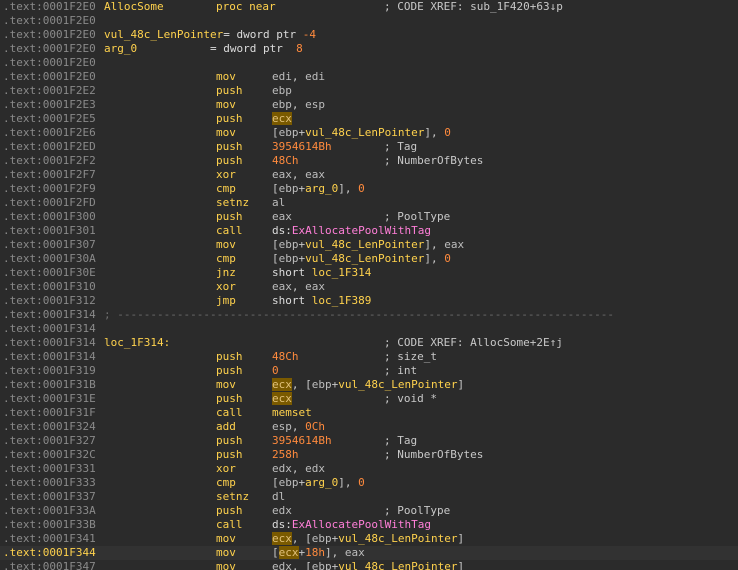  Describe the element at coordinates (164, 34) in the screenshot. I see `variable-name: vul_48c_LenPointer` at that location.